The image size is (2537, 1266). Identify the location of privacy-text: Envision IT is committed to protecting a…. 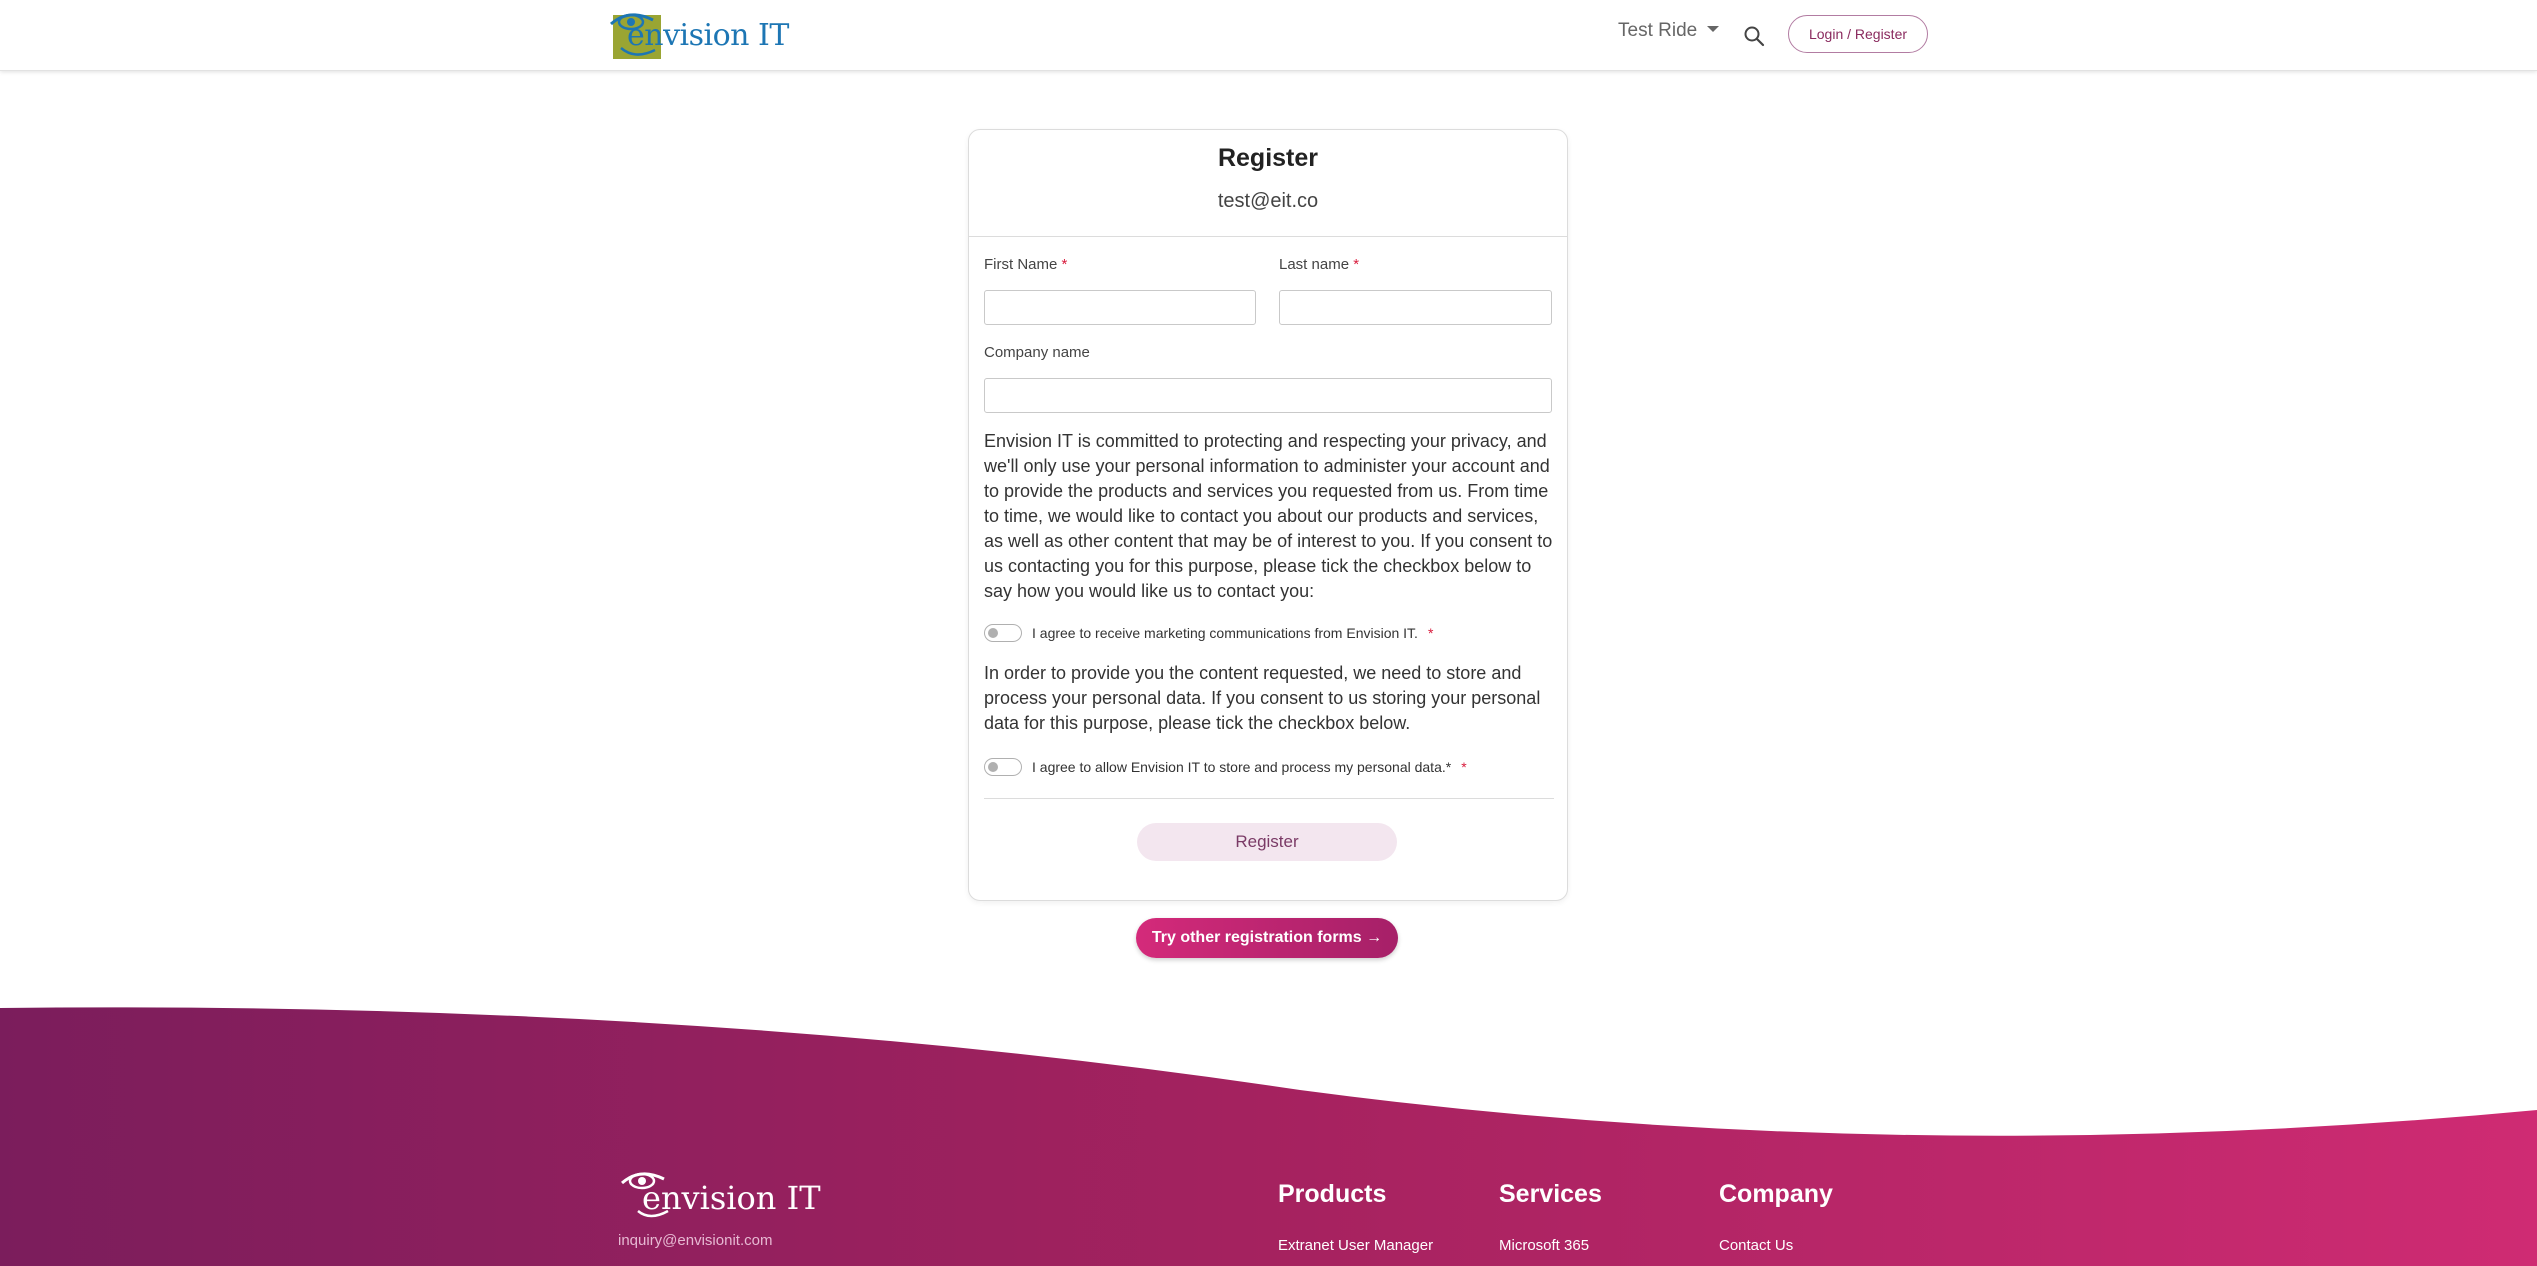
(1268, 516).